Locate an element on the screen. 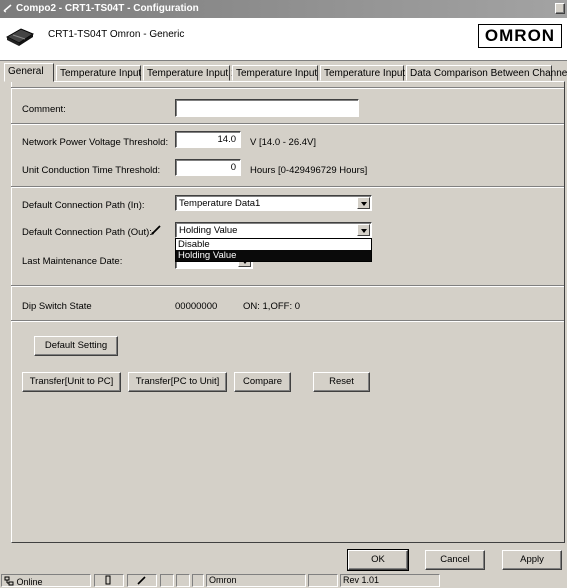 The height and width of the screenshot is (588, 567). tab-temperature-input-3: Temperature Input 3 is located at coordinates (367, 73).